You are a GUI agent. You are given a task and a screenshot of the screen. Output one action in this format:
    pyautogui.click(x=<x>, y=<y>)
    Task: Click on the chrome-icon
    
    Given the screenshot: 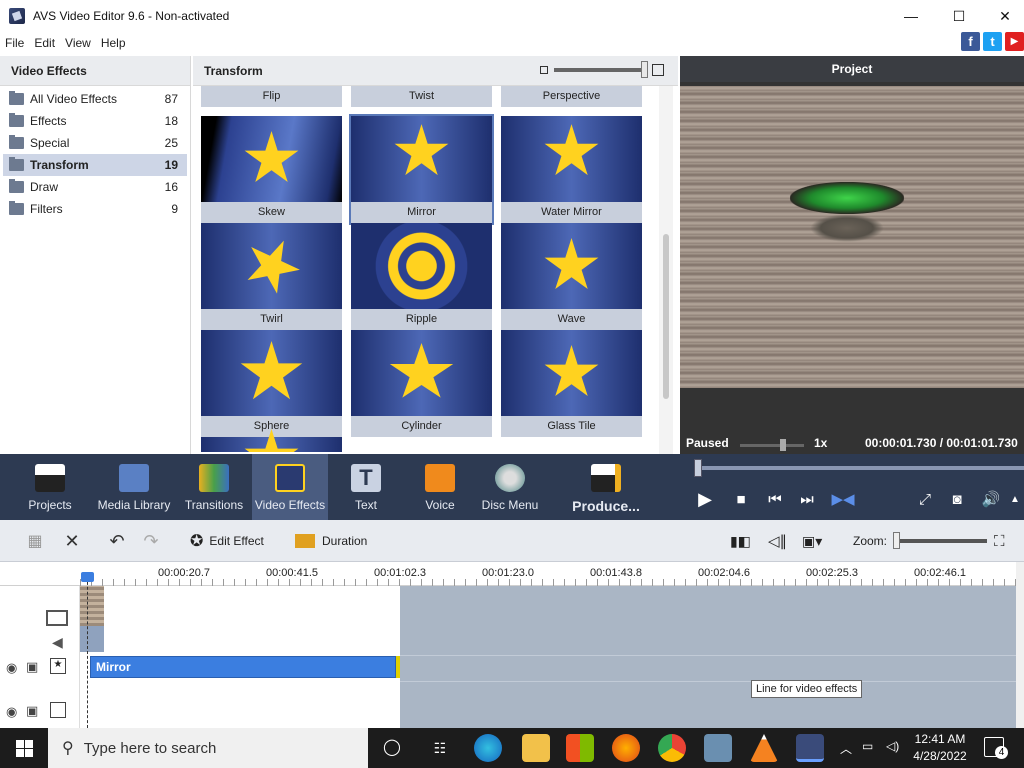 What is the action you would take?
    pyautogui.click(x=672, y=748)
    